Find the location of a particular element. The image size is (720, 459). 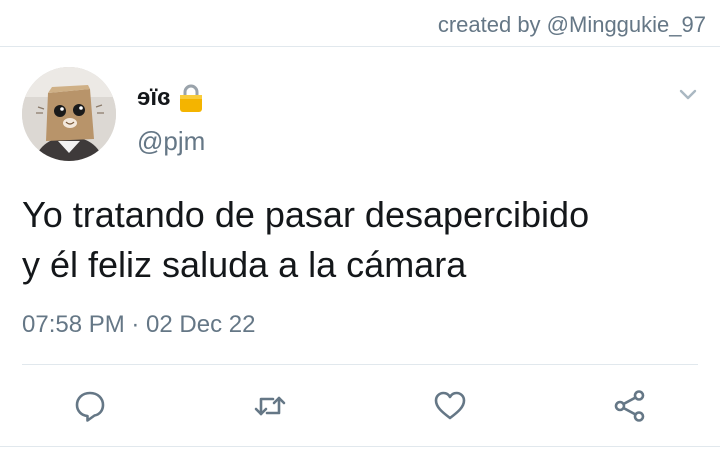

like-button is located at coordinates (450, 406).